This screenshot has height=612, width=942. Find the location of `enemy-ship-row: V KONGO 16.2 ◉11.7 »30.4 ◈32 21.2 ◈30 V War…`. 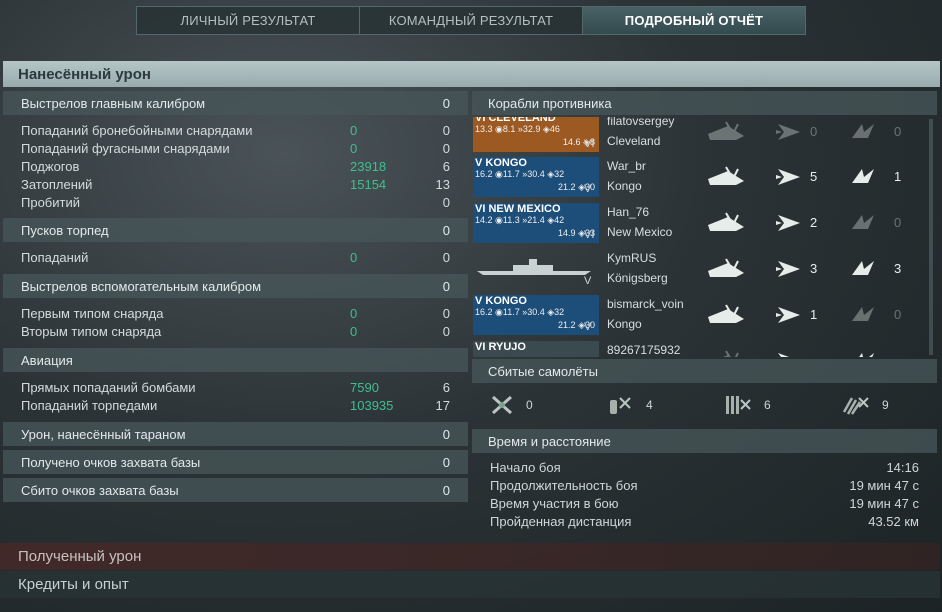

enemy-ship-row: V KONGO 16.2 ◉11.7 »30.4 ◈32 21.2 ◈30 V War… is located at coordinates (700, 180).